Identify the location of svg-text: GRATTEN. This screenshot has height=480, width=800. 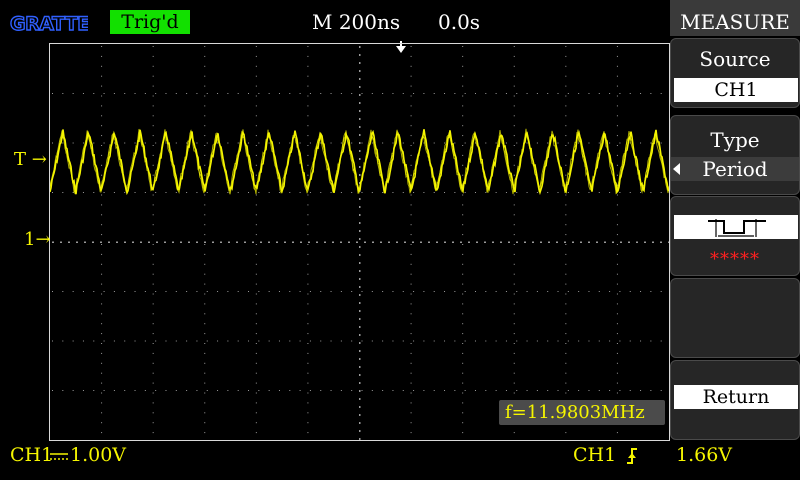
(49, 24).